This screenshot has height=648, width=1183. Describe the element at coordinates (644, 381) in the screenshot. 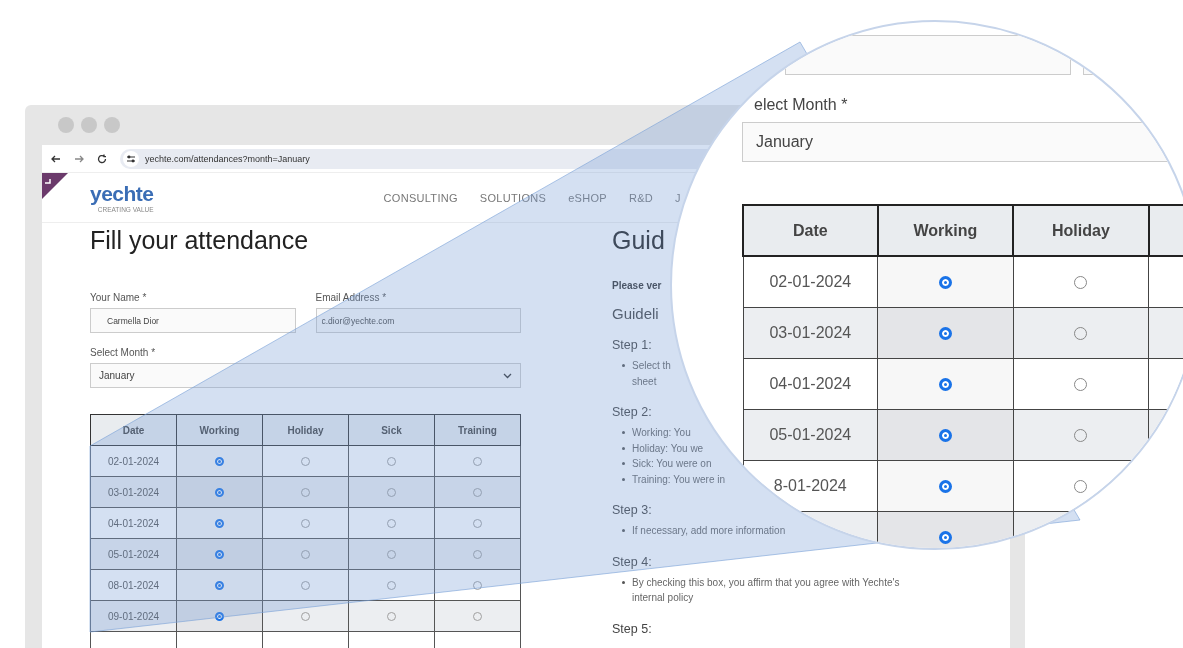

I see `guideline-text: sheet` at that location.